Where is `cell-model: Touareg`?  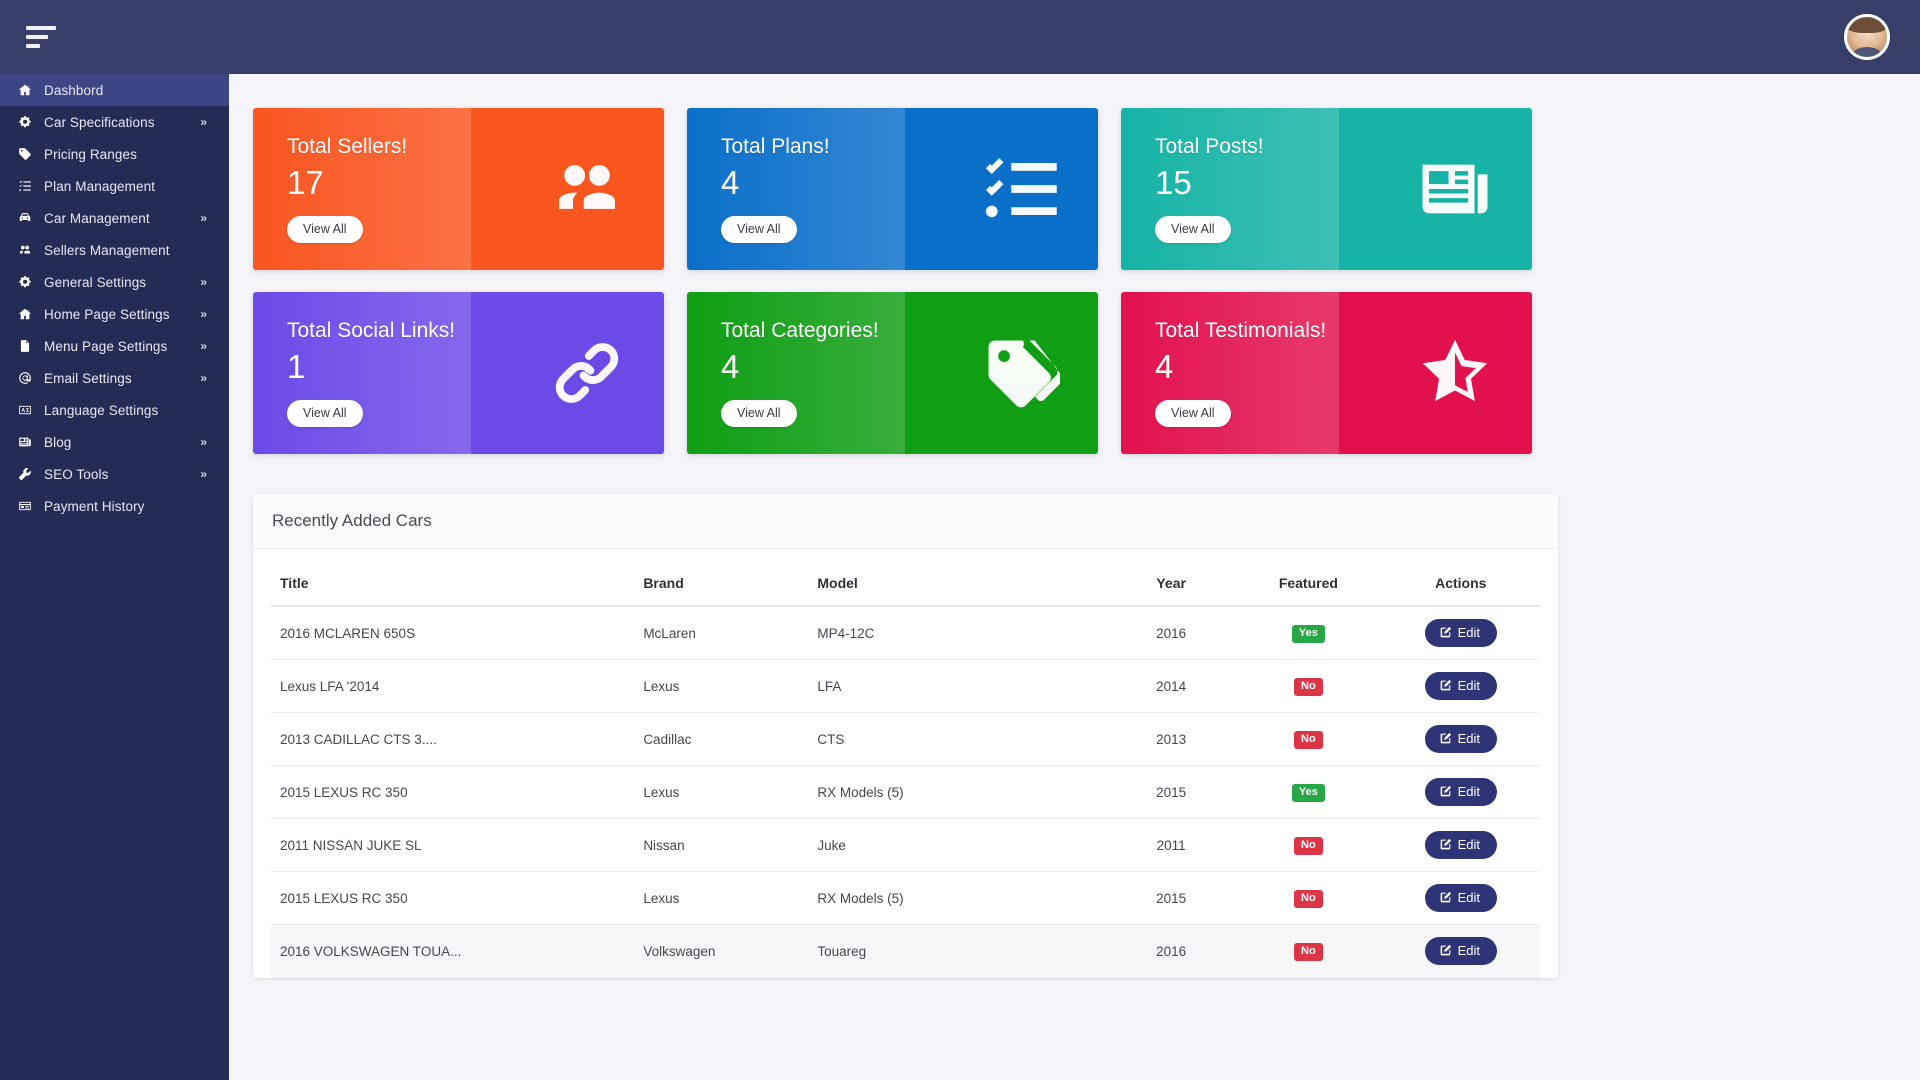
cell-model: Touareg is located at coordinates (959, 951).